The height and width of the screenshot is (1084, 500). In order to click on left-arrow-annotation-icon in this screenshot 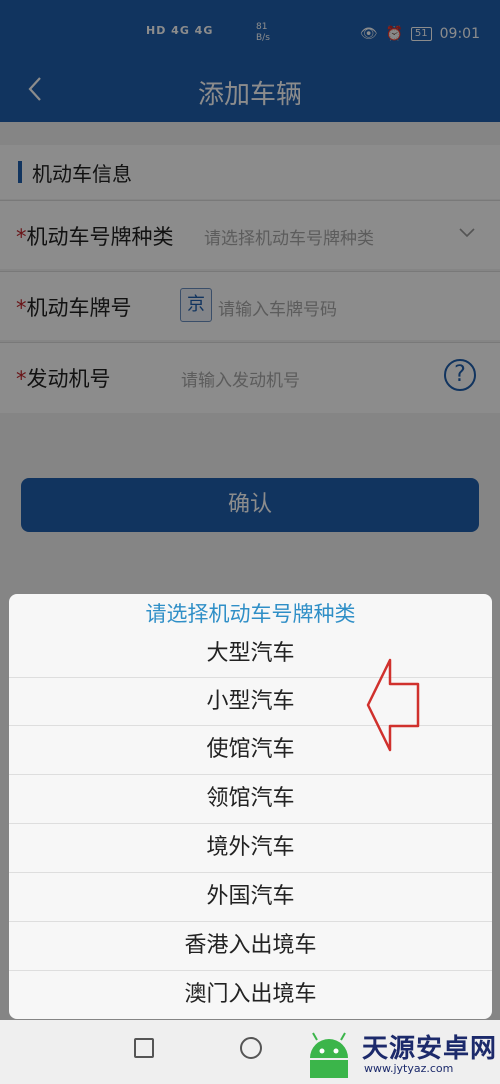, I will do `click(393, 705)`.